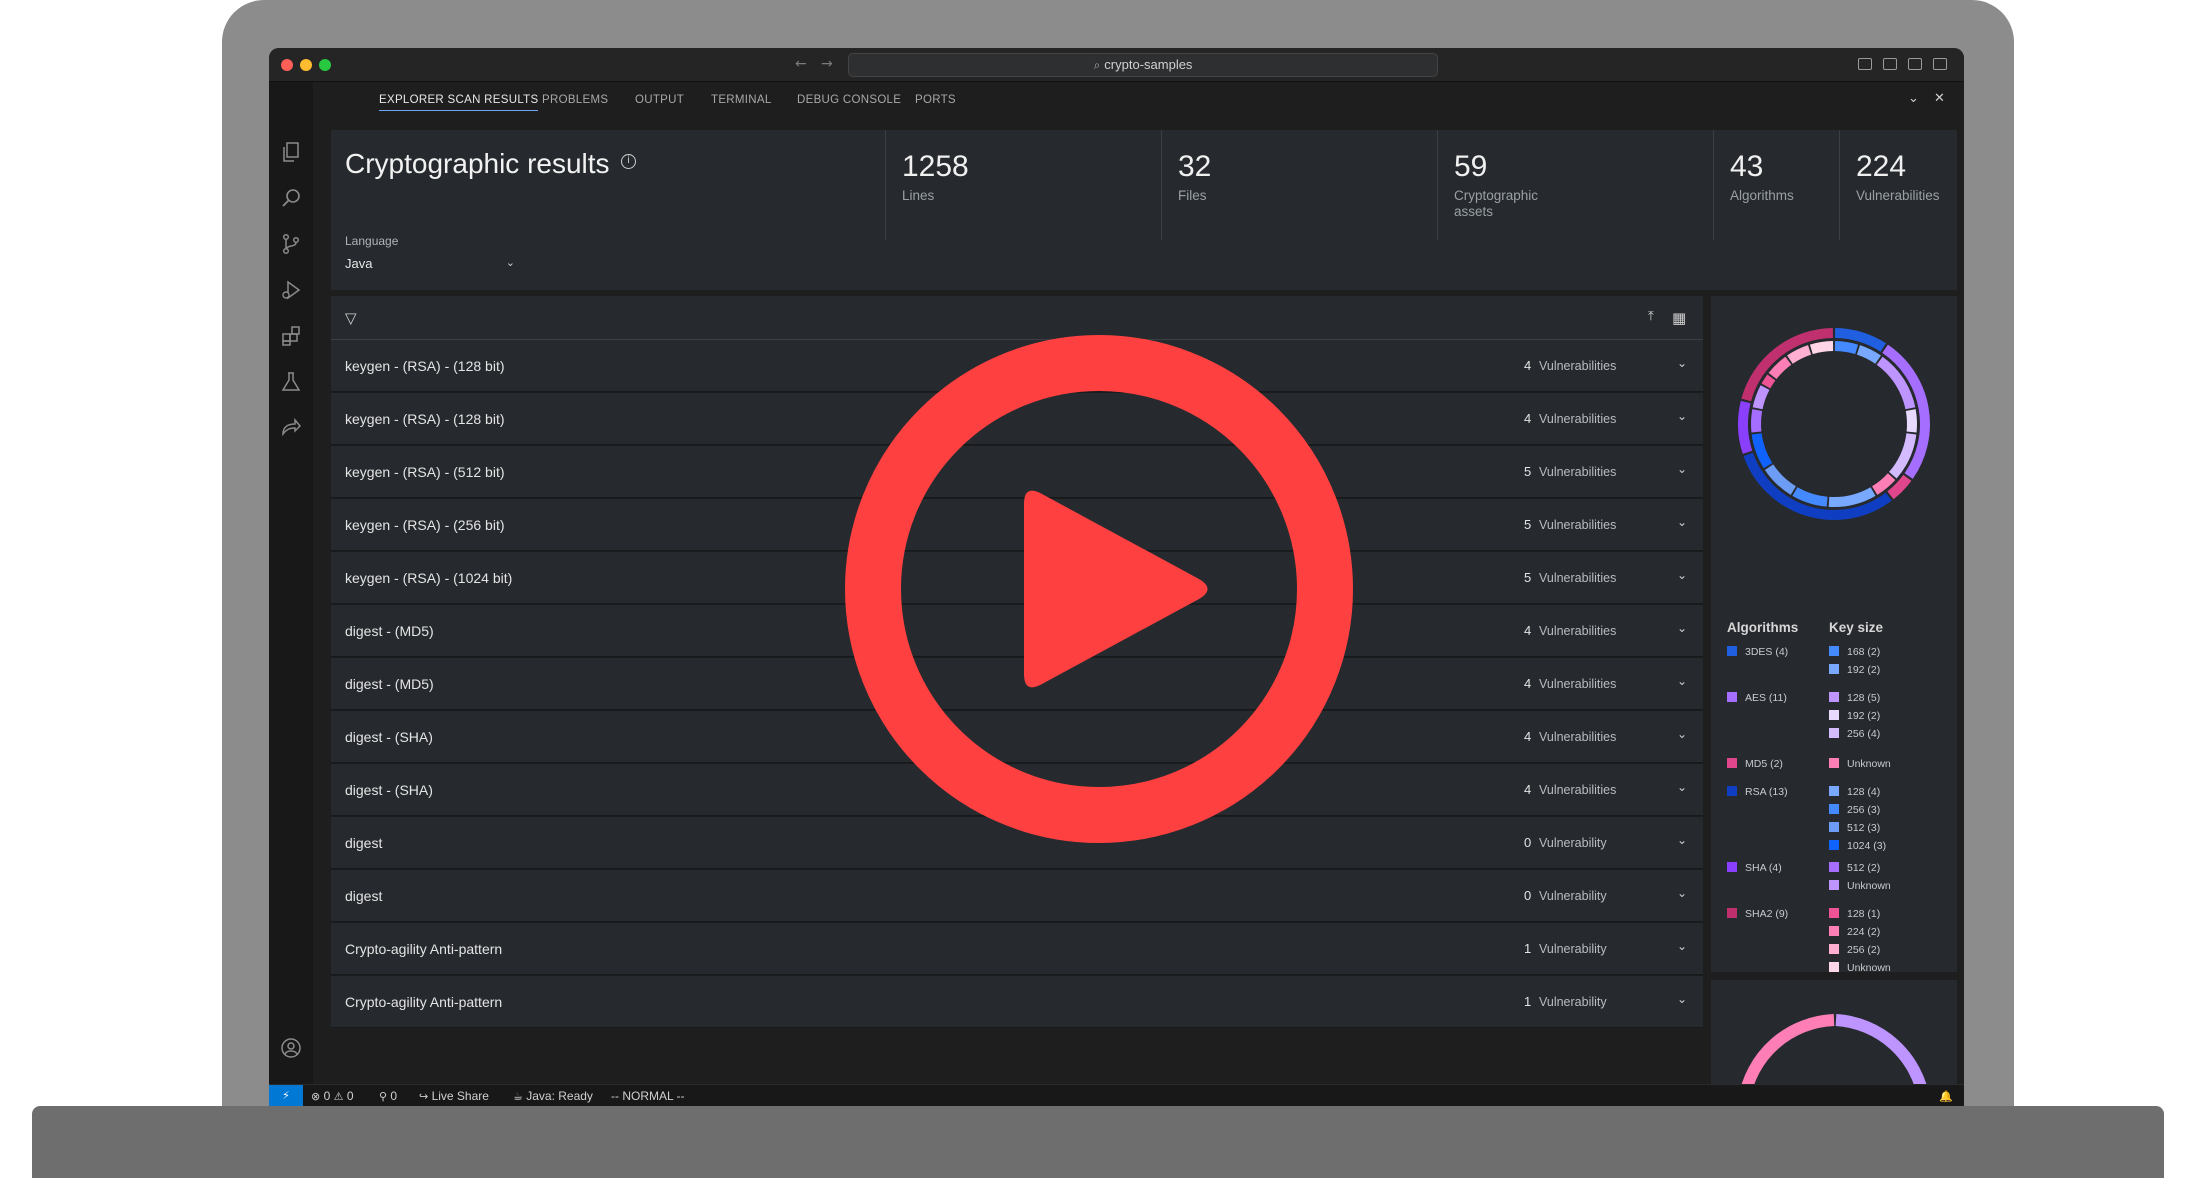 Image resolution: width=2200 pixels, height=1178 pixels. Describe the element at coordinates (291, 1048) in the screenshot. I see `accounts-icon` at that location.